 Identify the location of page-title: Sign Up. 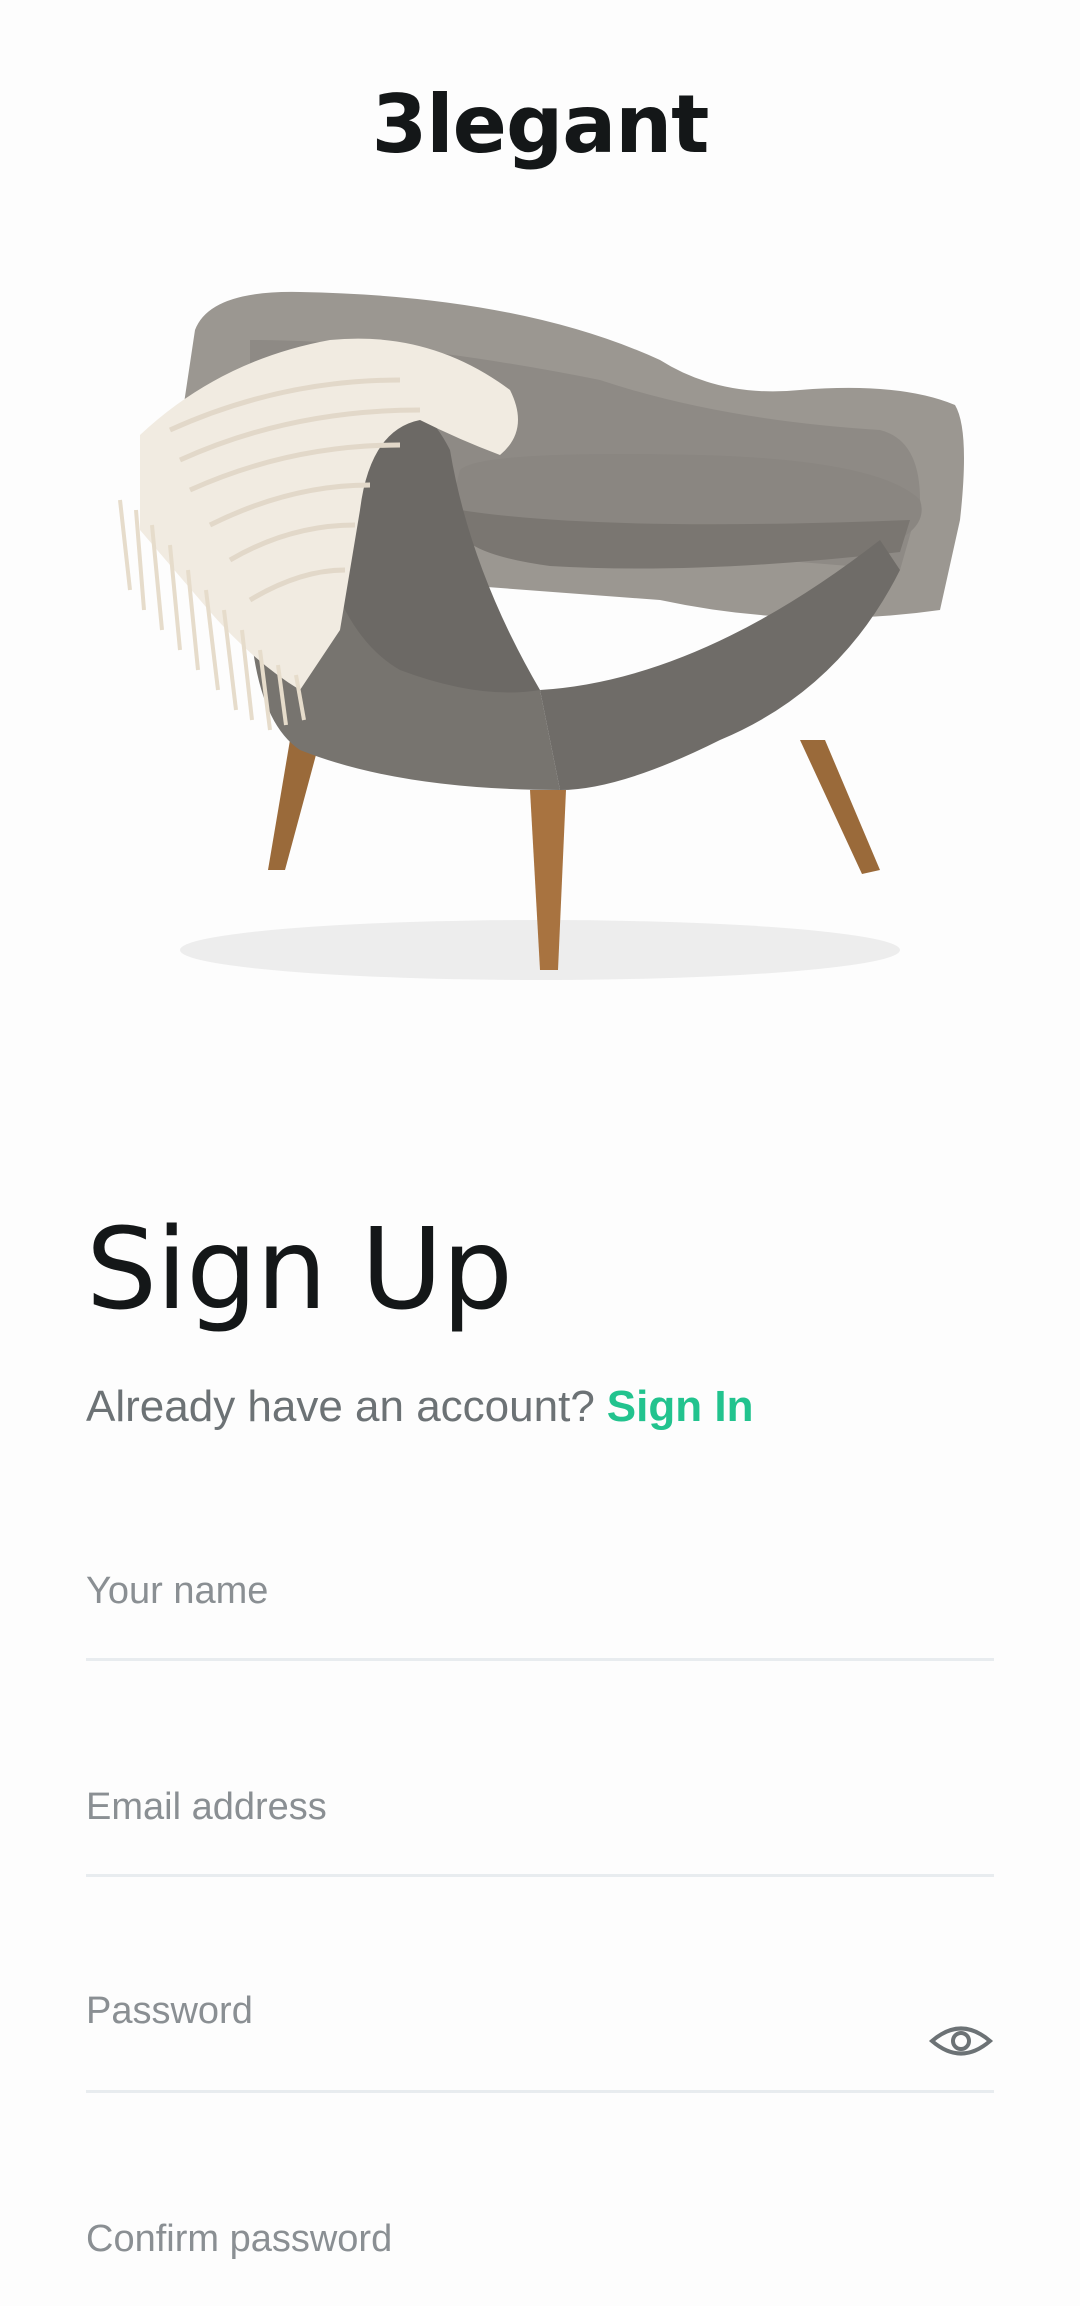
(299, 1270).